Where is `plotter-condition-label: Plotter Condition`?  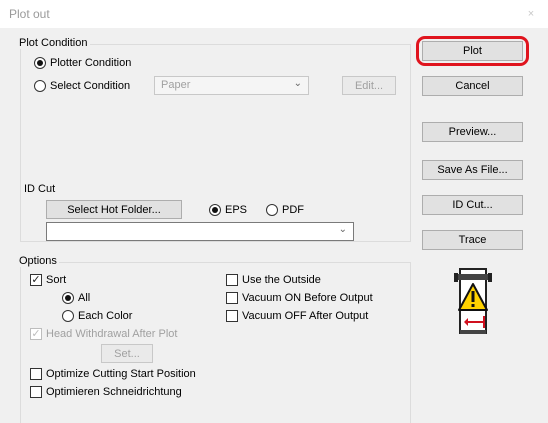 plotter-condition-label: Plotter Condition is located at coordinates (90, 63).